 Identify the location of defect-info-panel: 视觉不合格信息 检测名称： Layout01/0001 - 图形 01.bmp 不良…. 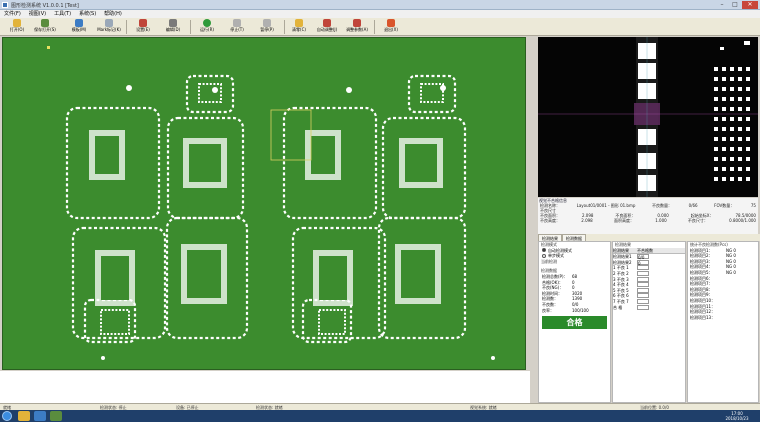
(648, 216).